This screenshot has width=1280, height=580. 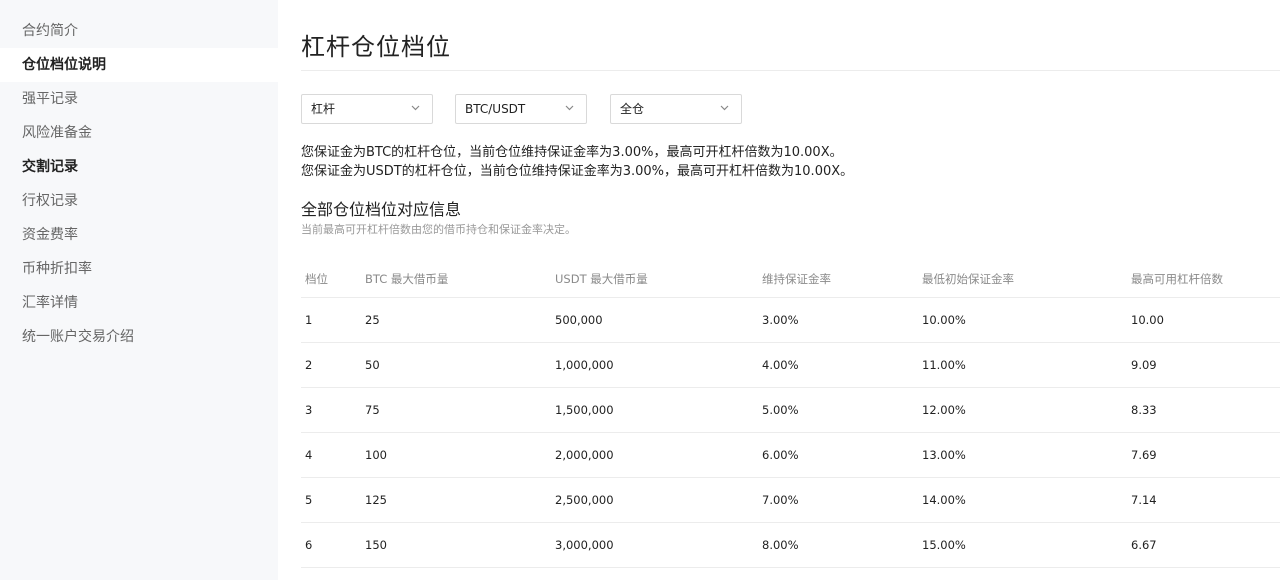 What do you see at coordinates (790, 70) in the screenshot?
I see `title-divider` at bounding box center [790, 70].